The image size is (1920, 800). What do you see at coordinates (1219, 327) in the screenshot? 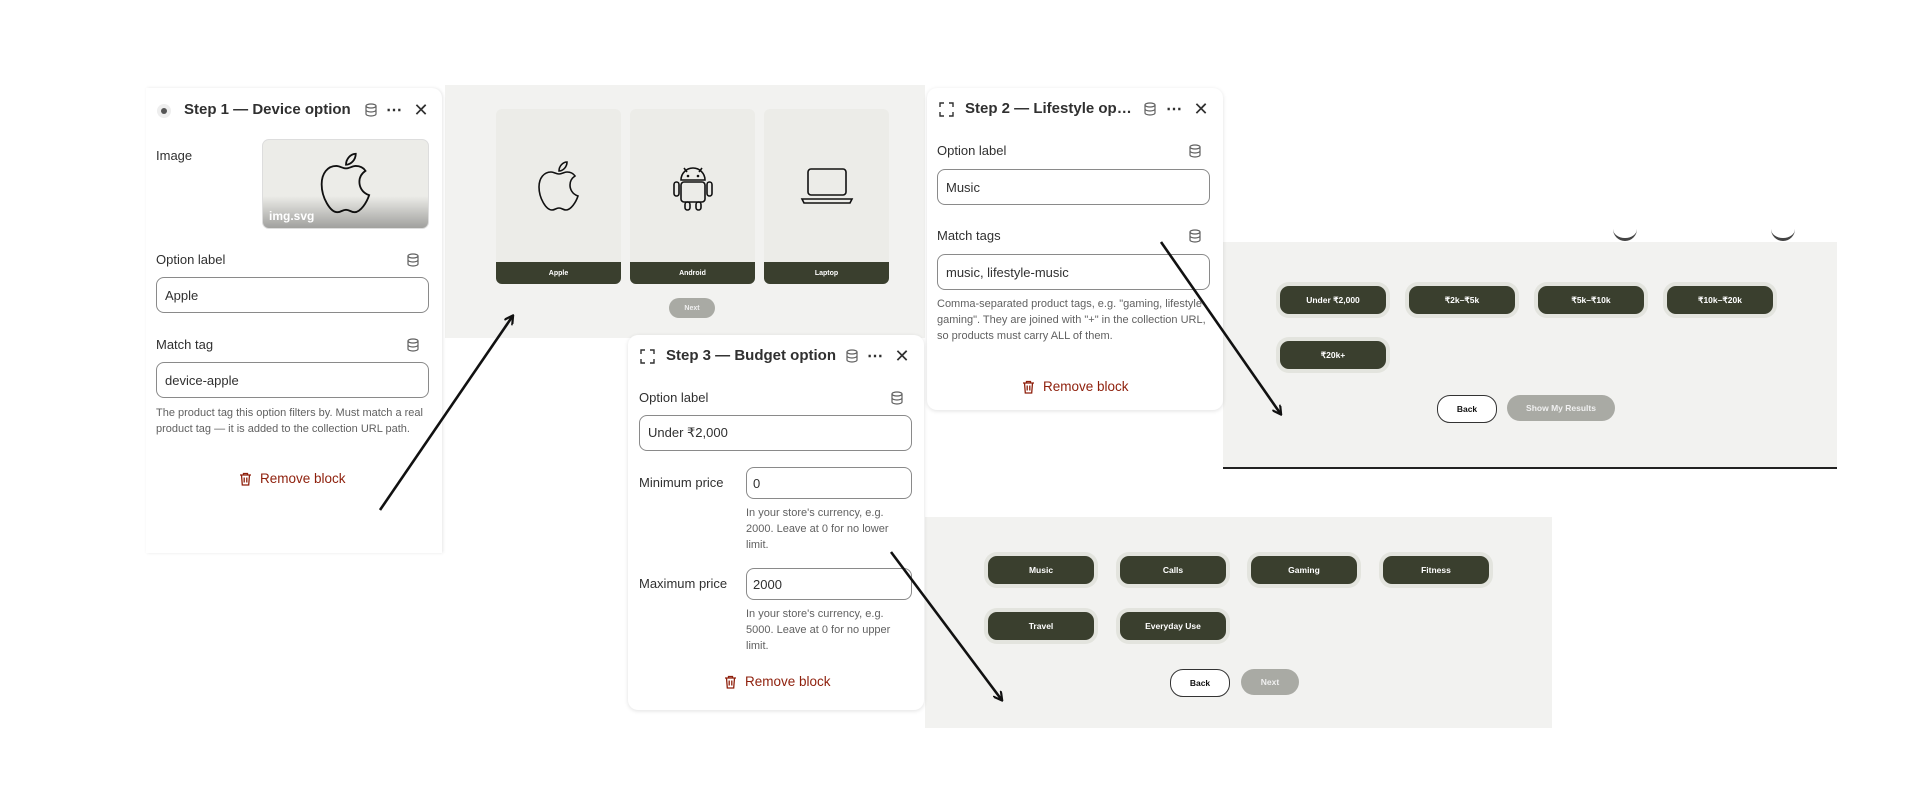
I see `arrow-step2-to-budget-preview` at bounding box center [1219, 327].